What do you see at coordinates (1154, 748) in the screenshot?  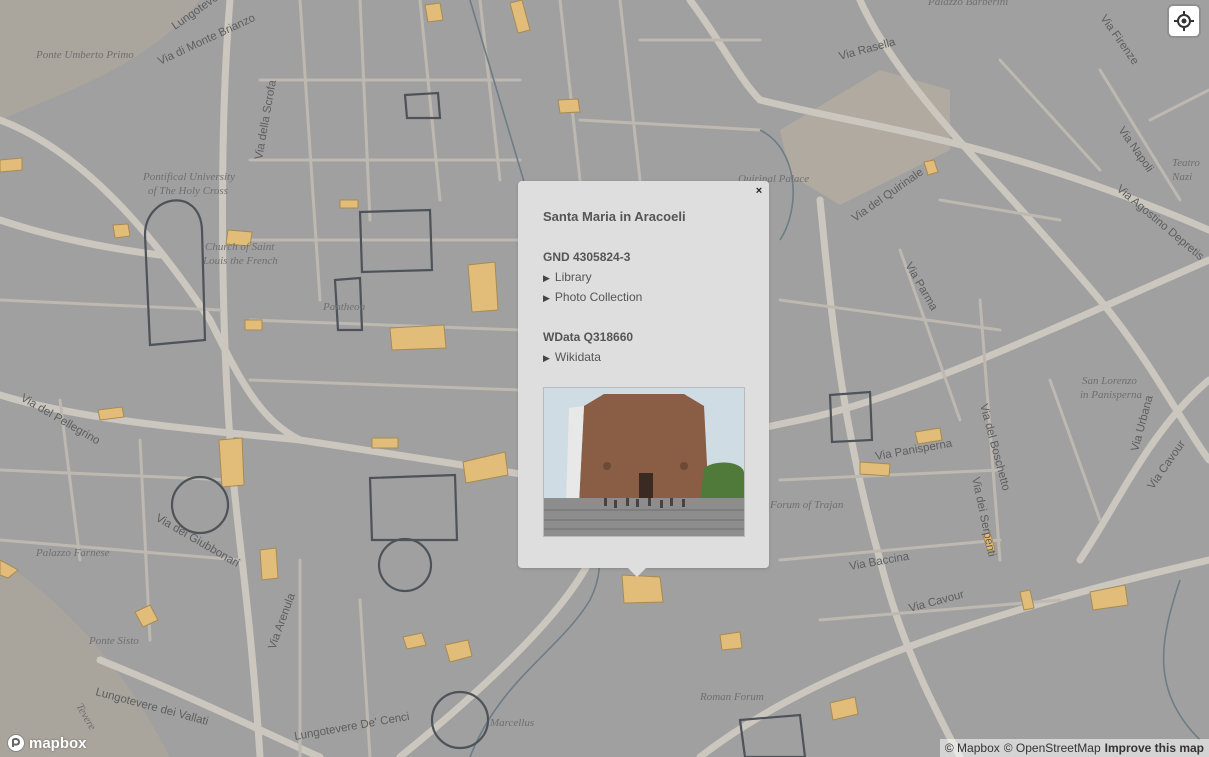 I see `improve-map-link: Improve this map` at bounding box center [1154, 748].